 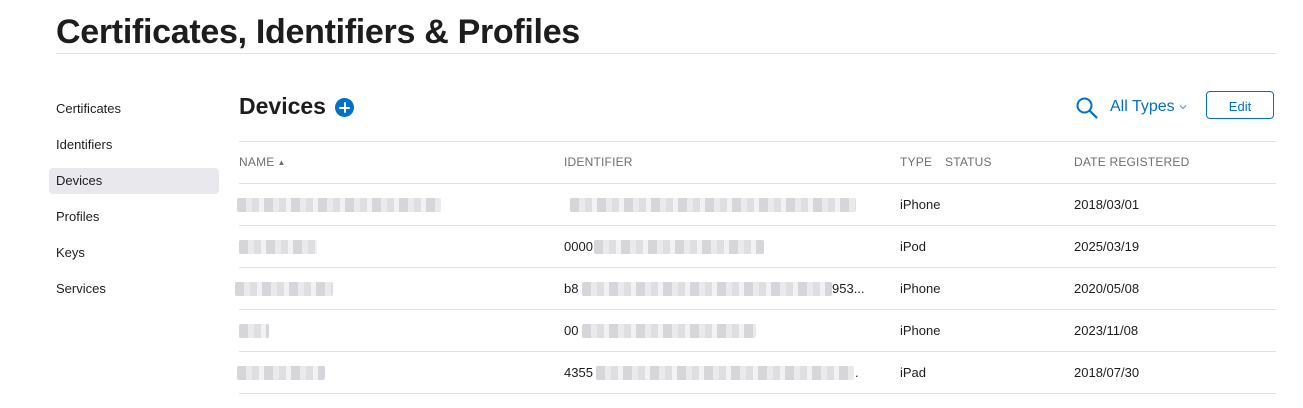 I want to click on plus-circle-icon, so click(x=344, y=107).